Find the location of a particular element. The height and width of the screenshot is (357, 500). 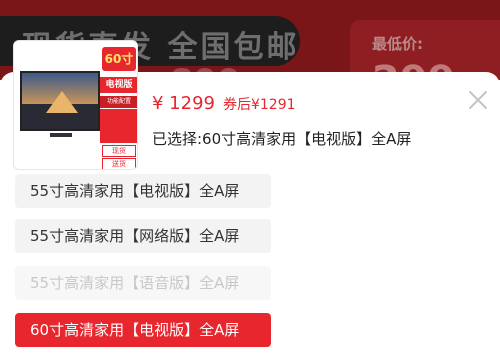

sku-option-55-network: 55寸高清家用【网络版】全A屏 is located at coordinates (143, 236).